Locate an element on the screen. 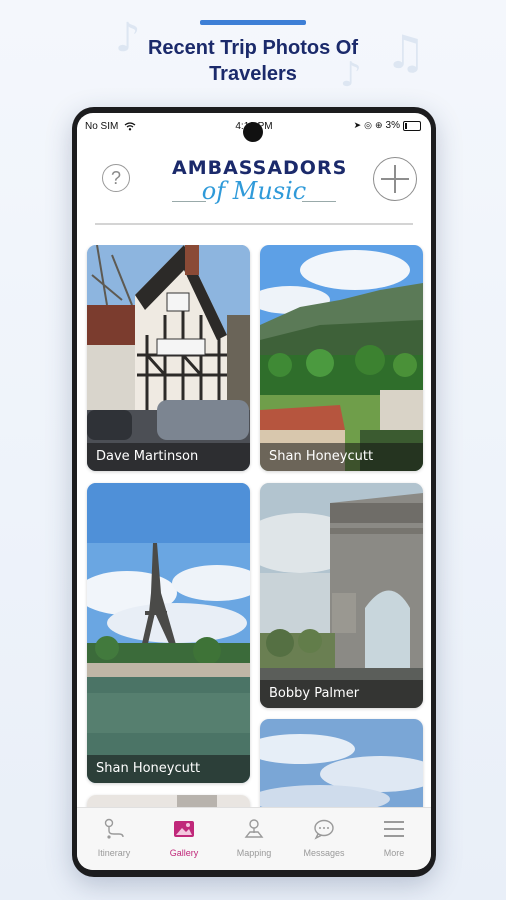 This screenshot has width=506, height=900. bottom-tab-bar: Itinerary Gallery Mapping Messages More is located at coordinates (254, 838).